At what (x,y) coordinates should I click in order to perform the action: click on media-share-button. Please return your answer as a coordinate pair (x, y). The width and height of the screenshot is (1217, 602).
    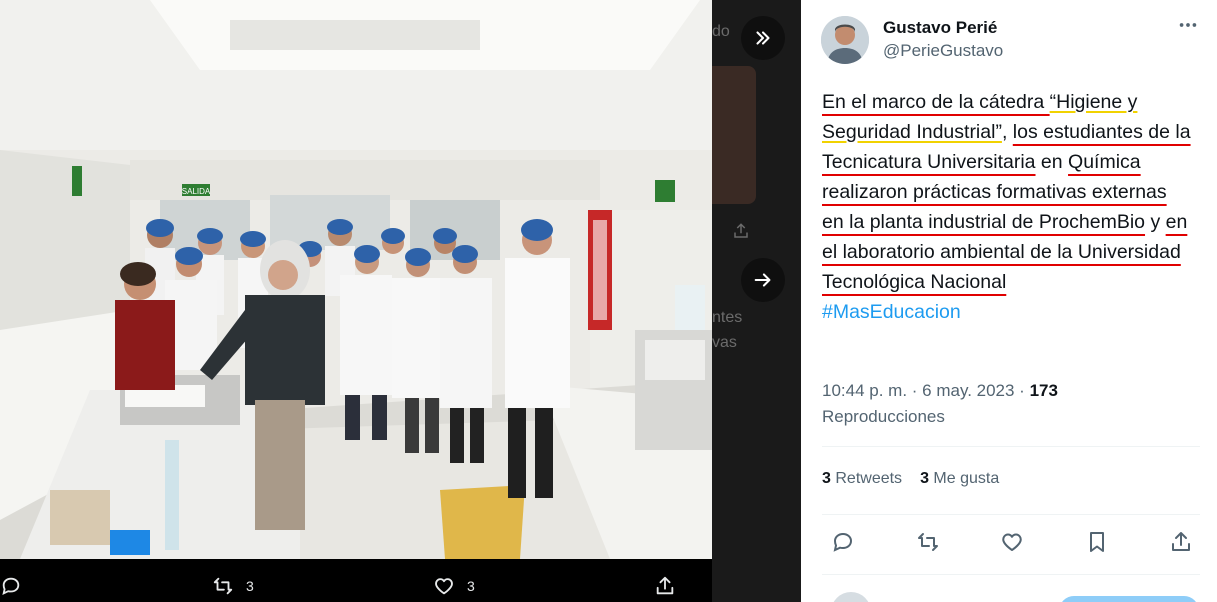
    Looking at the image, I should click on (665, 586).